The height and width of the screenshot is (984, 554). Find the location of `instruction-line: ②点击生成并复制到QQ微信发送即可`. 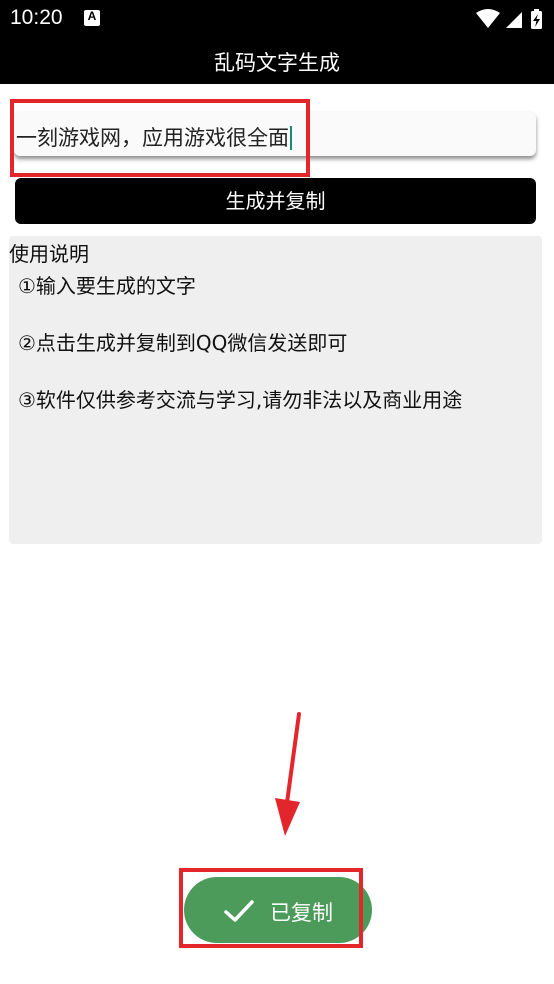

instruction-line: ②点击生成并复制到QQ微信发送即可 is located at coordinates (183, 343).